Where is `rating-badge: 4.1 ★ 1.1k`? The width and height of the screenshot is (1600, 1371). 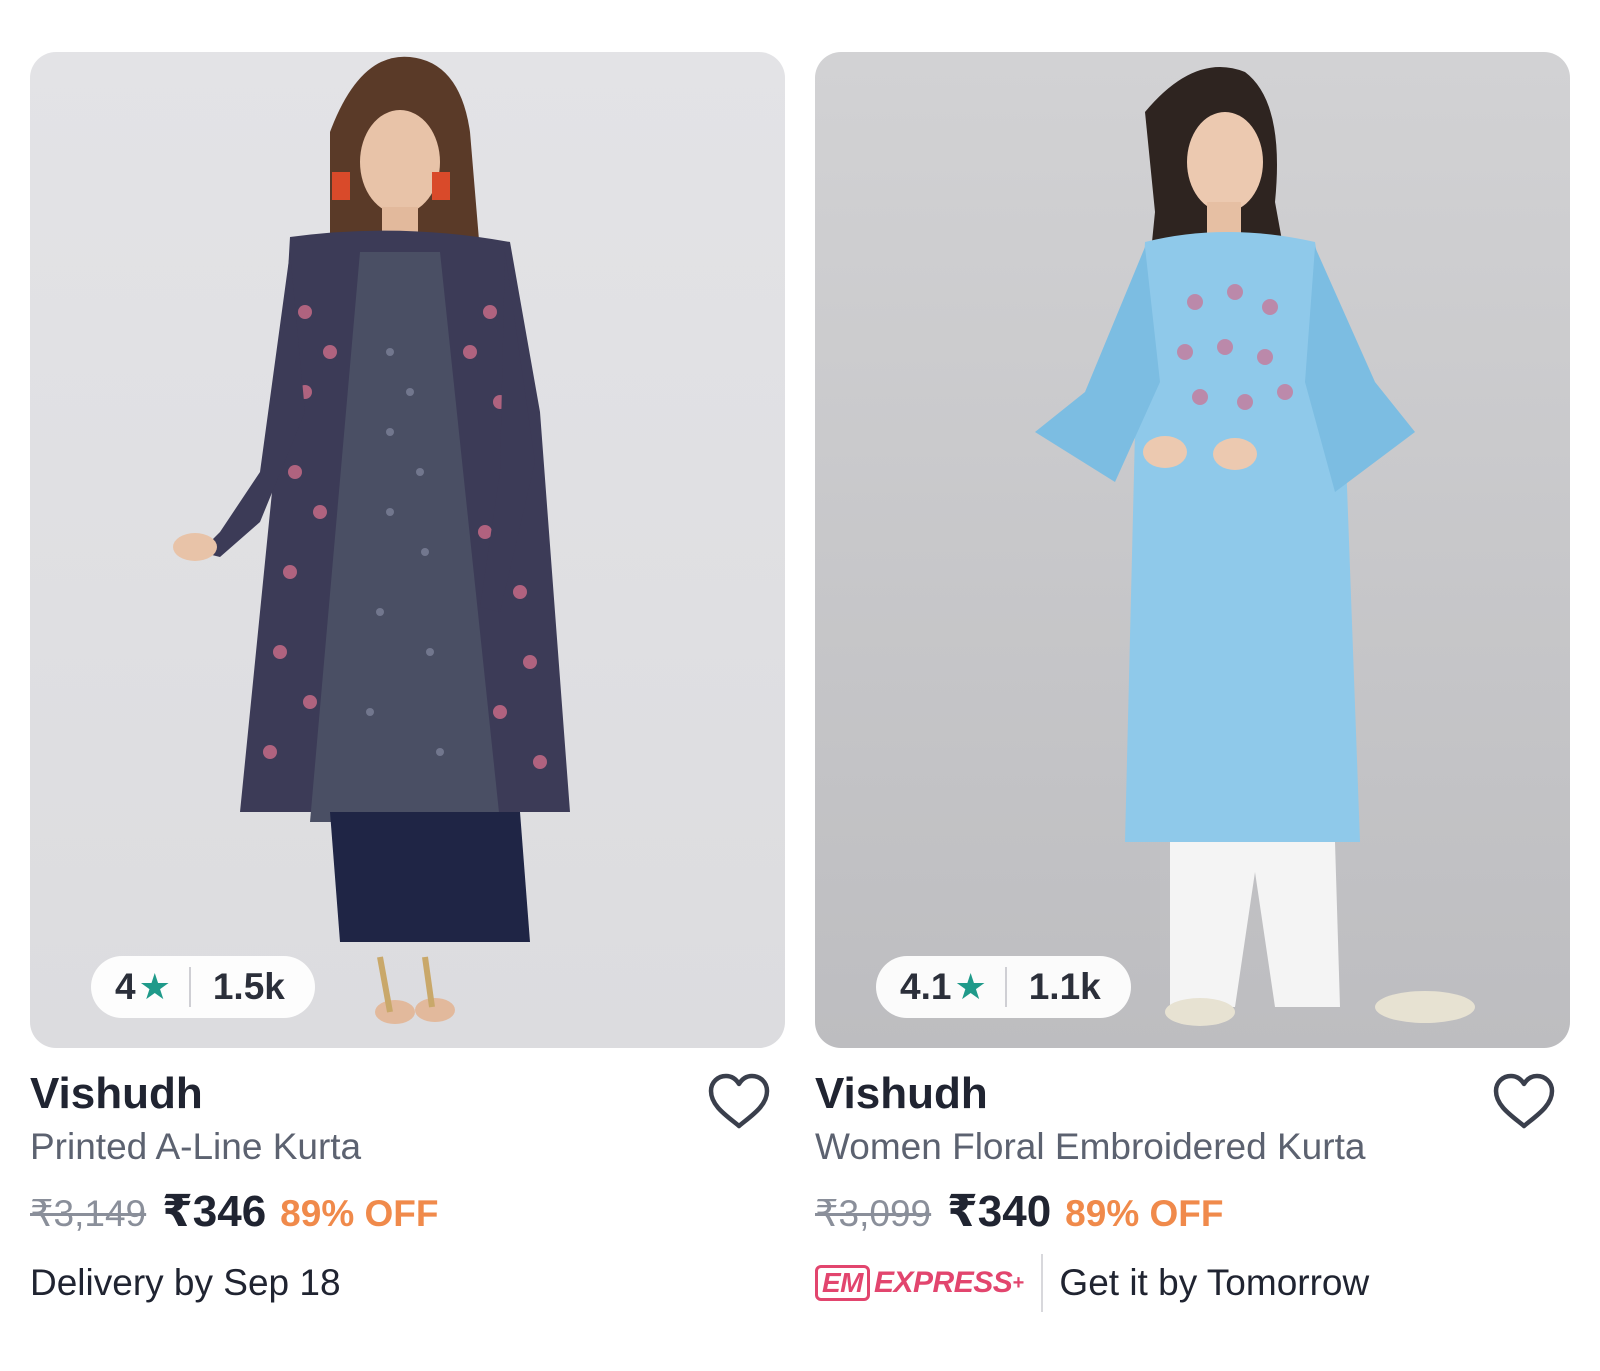
rating-badge: 4.1 ★ 1.1k is located at coordinates (1003, 987).